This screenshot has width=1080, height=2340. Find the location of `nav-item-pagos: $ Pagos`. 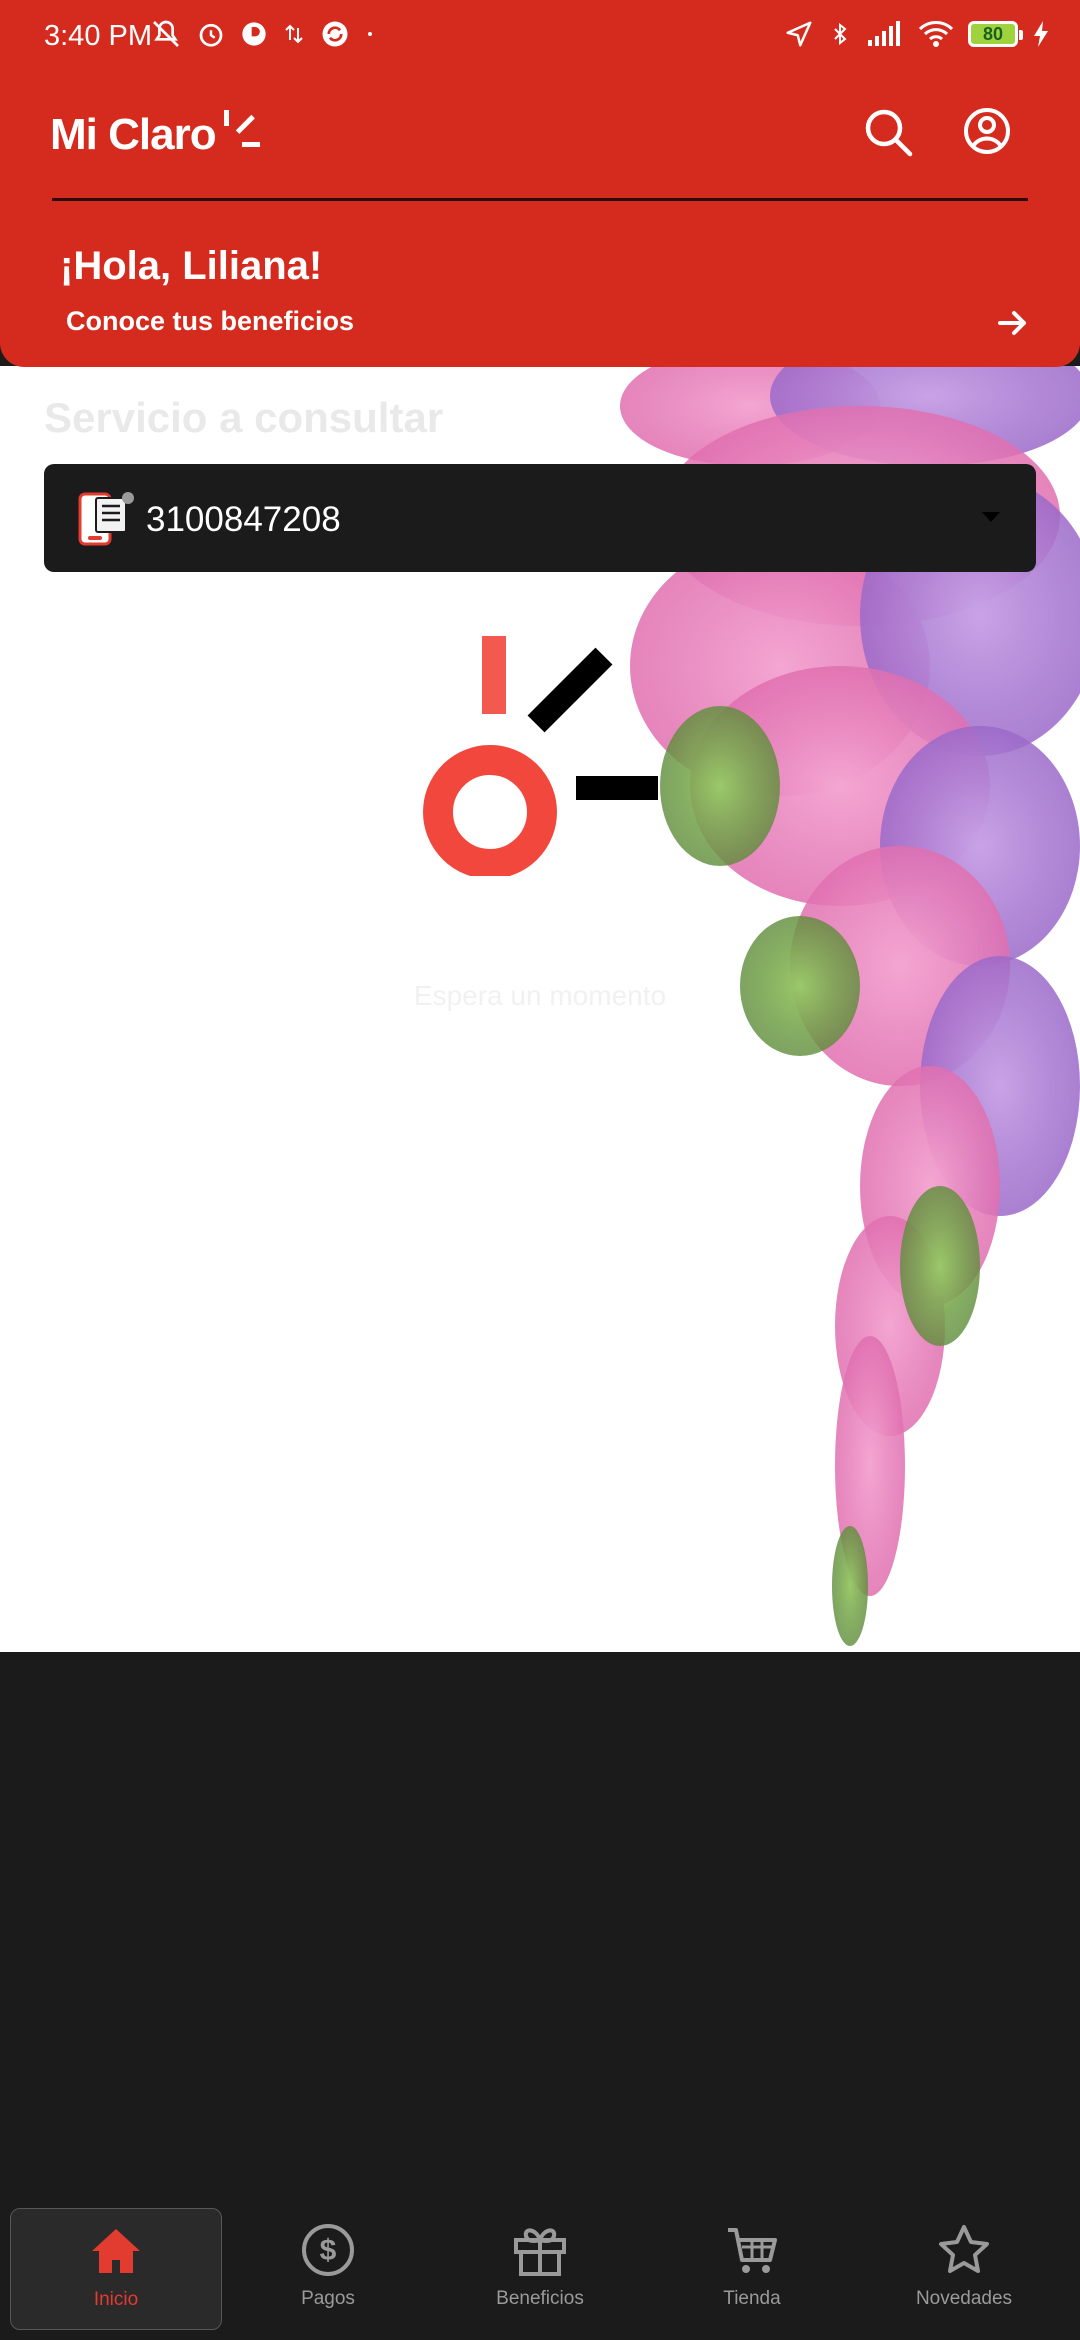

nav-item-pagos: $ Pagos is located at coordinates (328, 2269).